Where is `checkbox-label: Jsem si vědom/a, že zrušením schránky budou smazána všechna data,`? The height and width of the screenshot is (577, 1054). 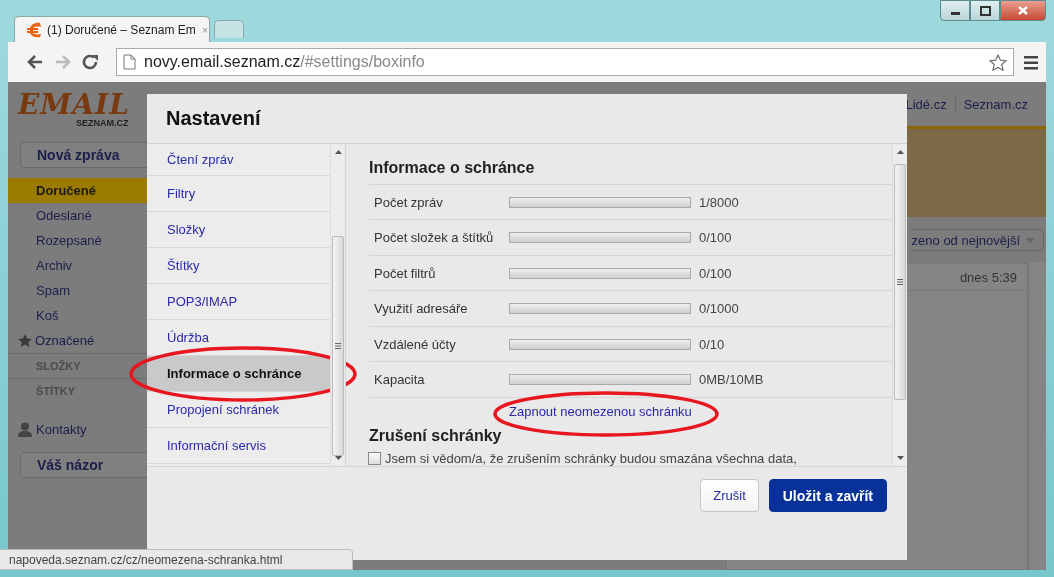
checkbox-label: Jsem si vědom/a, že zrušením schránky budou smazána všechna data, is located at coordinates (591, 458).